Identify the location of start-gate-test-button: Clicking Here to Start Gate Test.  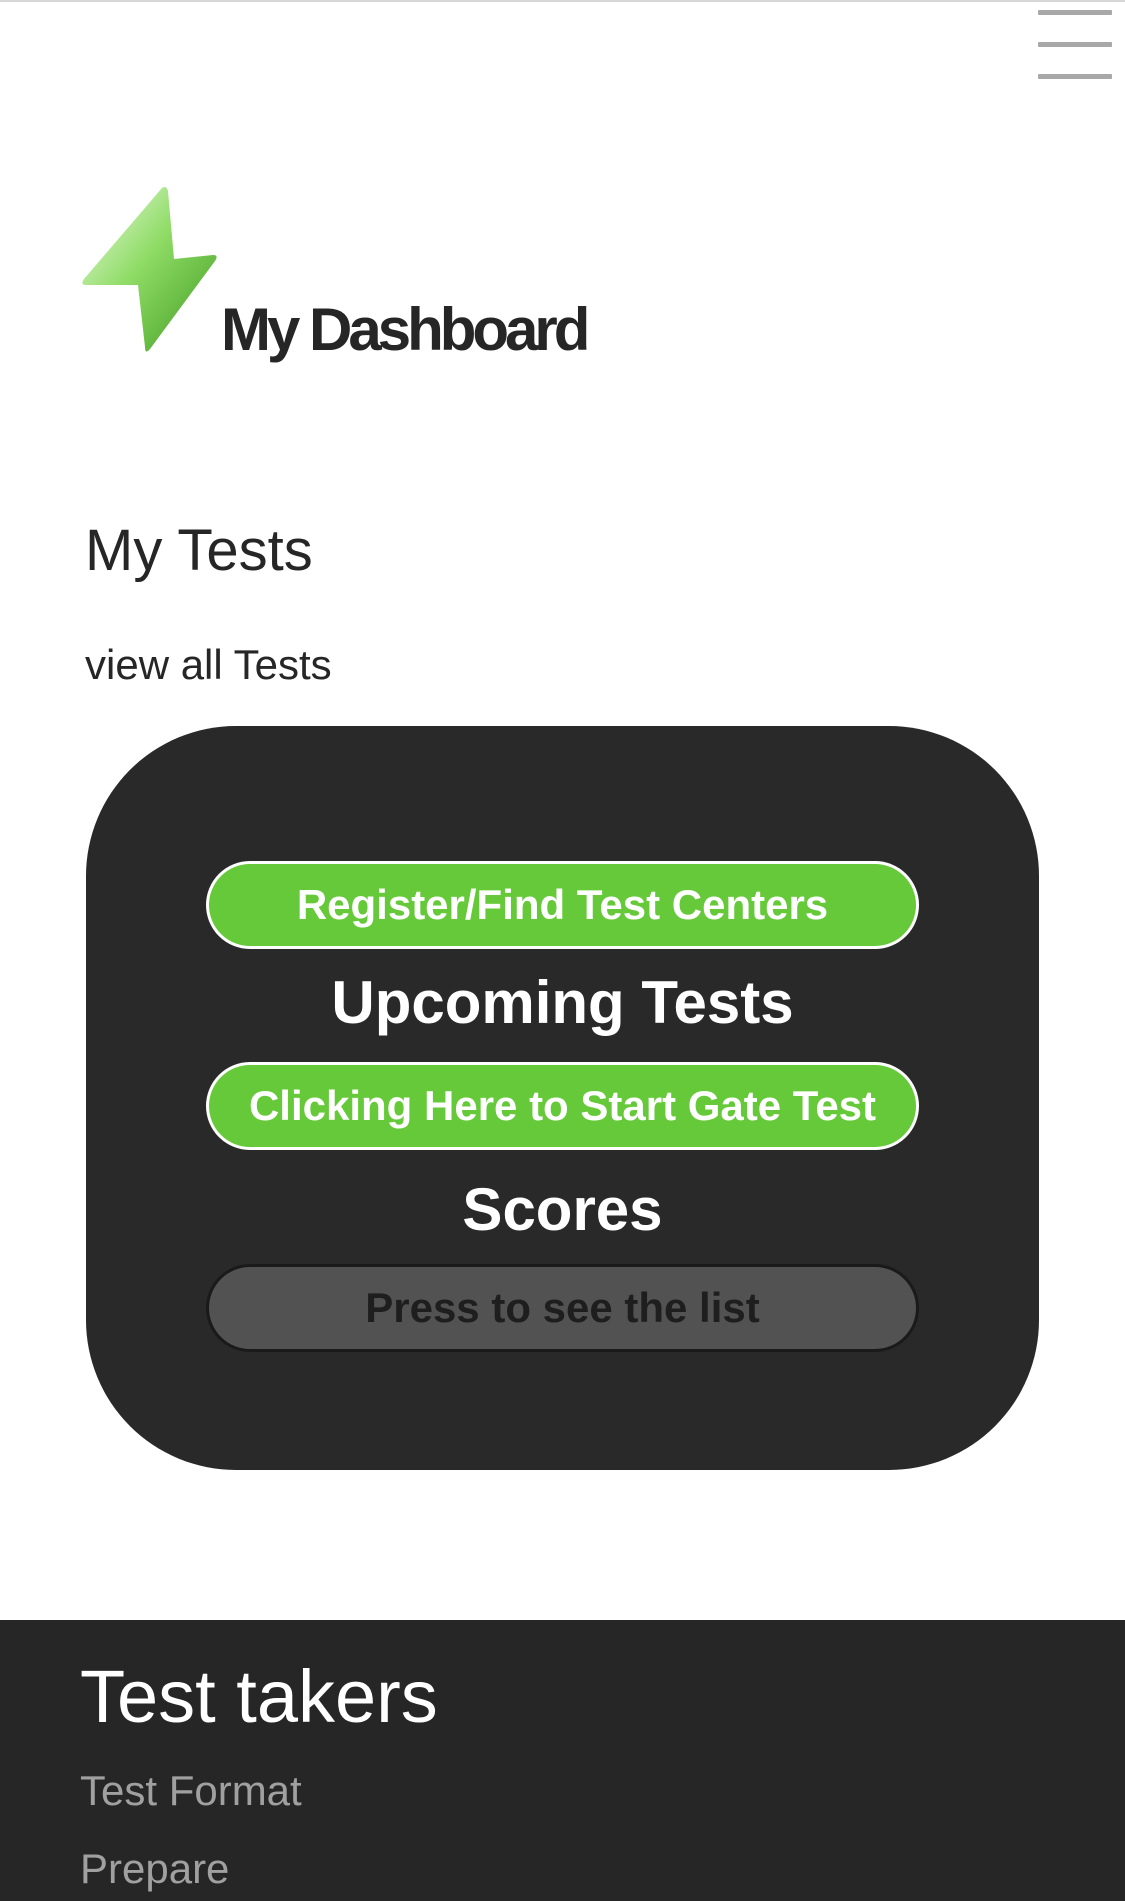
(562, 1106).